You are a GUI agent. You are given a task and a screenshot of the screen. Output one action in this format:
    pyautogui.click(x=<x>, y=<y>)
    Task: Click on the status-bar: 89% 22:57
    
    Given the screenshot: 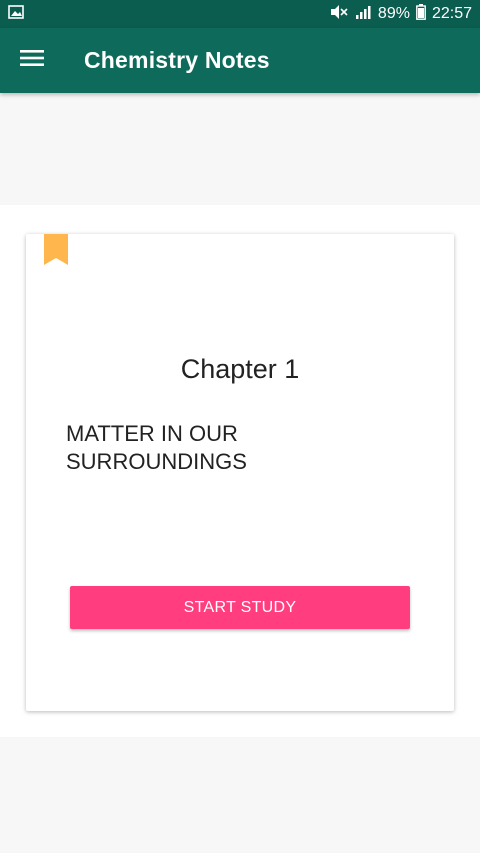 What is the action you would take?
    pyautogui.click(x=240, y=14)
    